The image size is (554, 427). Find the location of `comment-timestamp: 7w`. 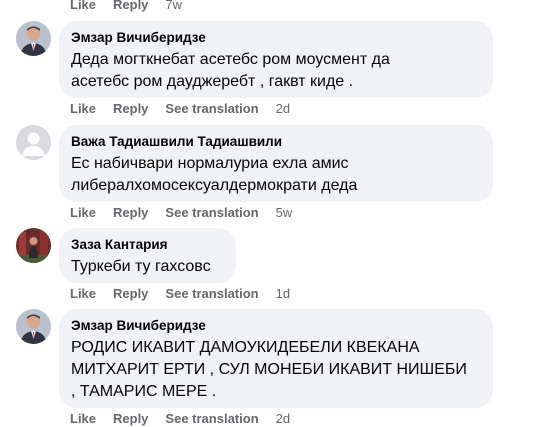

comment-timestamp: 7w is located at coordinates (173, 6).